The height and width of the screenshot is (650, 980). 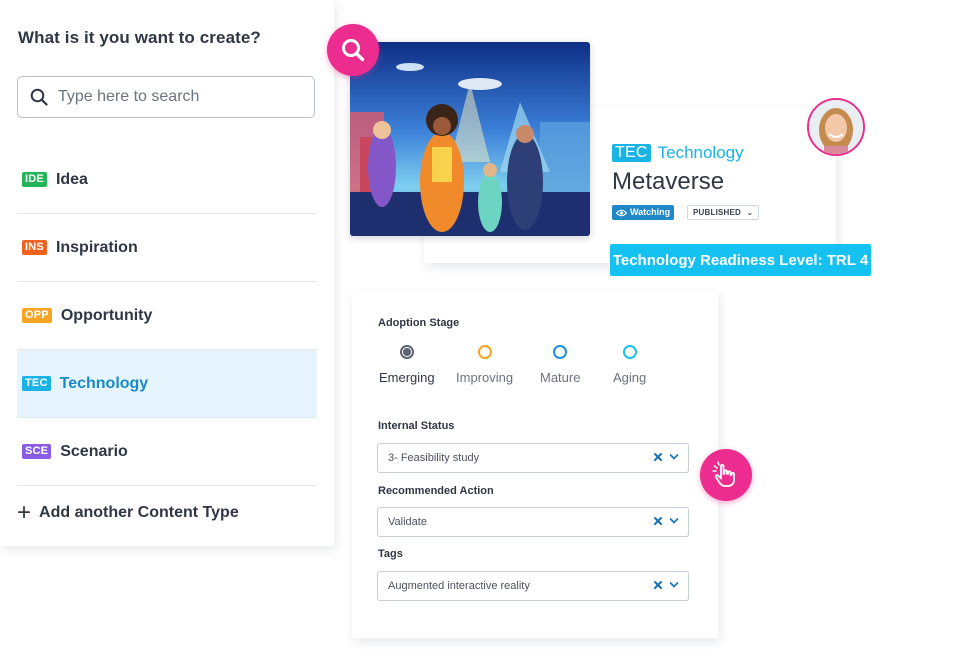 I want to click on type-label: Scenario, so click(x=94, y=451).